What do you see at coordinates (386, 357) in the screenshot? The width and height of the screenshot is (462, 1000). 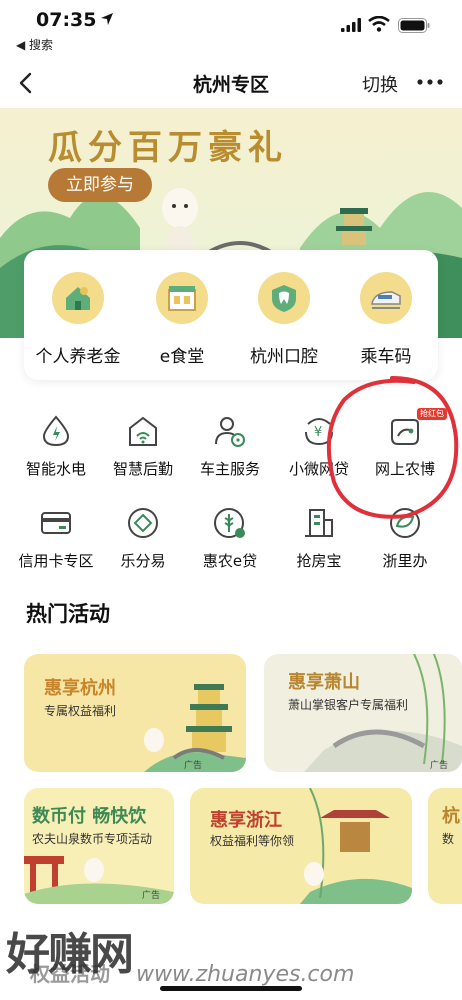 I see `quick-item-label: 乘车码` at bounding box center [386, 357].